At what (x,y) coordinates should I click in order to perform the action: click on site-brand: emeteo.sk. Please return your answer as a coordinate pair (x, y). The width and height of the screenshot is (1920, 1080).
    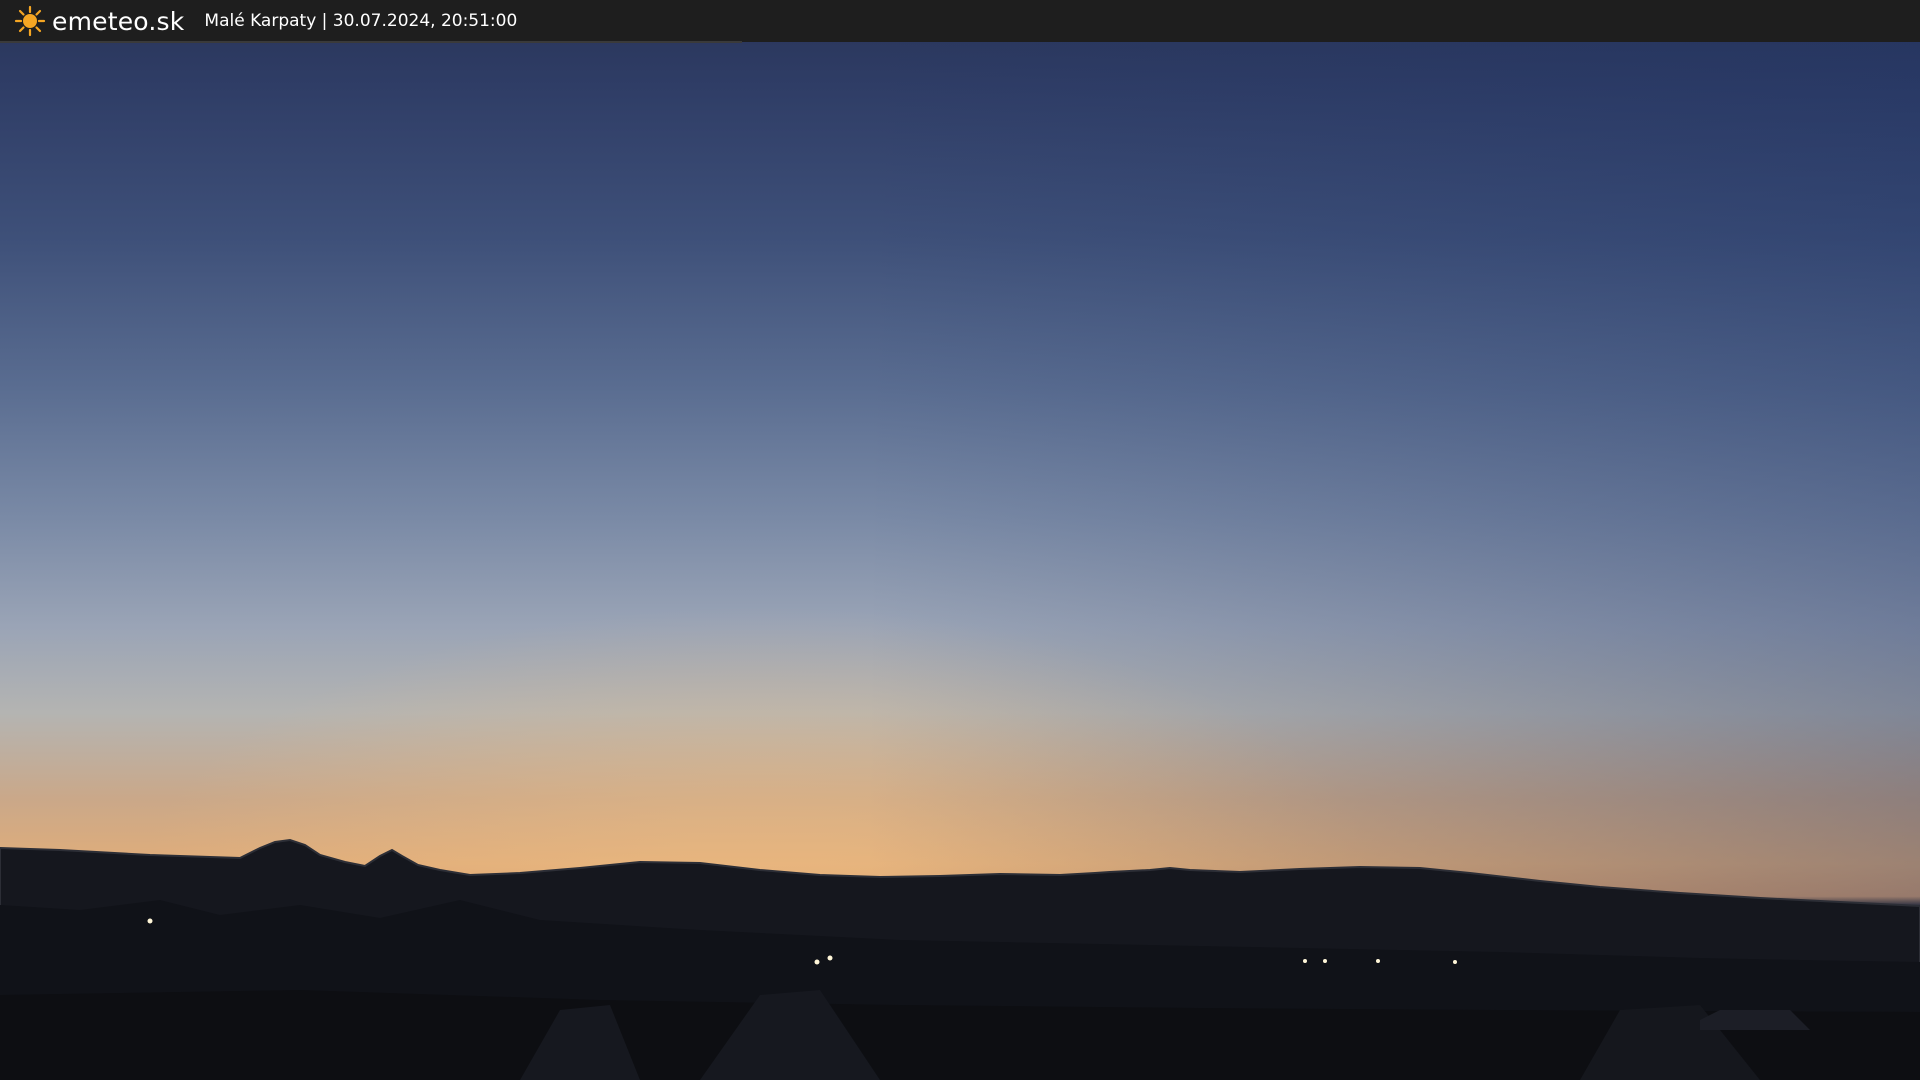
    Looking at the image, I should click on (118, 21).